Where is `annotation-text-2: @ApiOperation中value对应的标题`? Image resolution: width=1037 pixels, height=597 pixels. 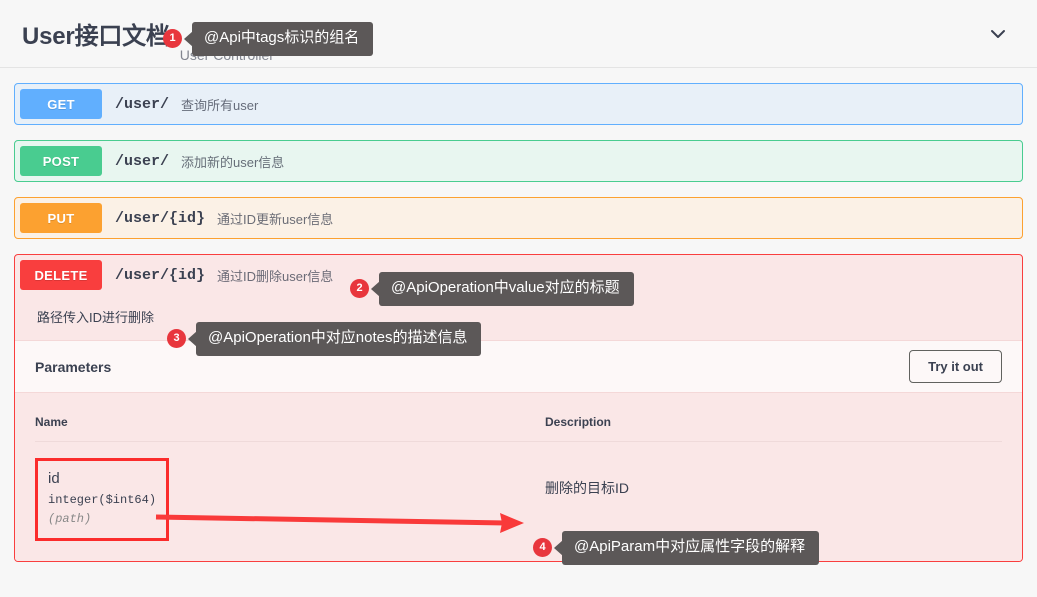
annotation-text-2: @ApiOperation中value对应的标题 is located at coordinates (506, 289).